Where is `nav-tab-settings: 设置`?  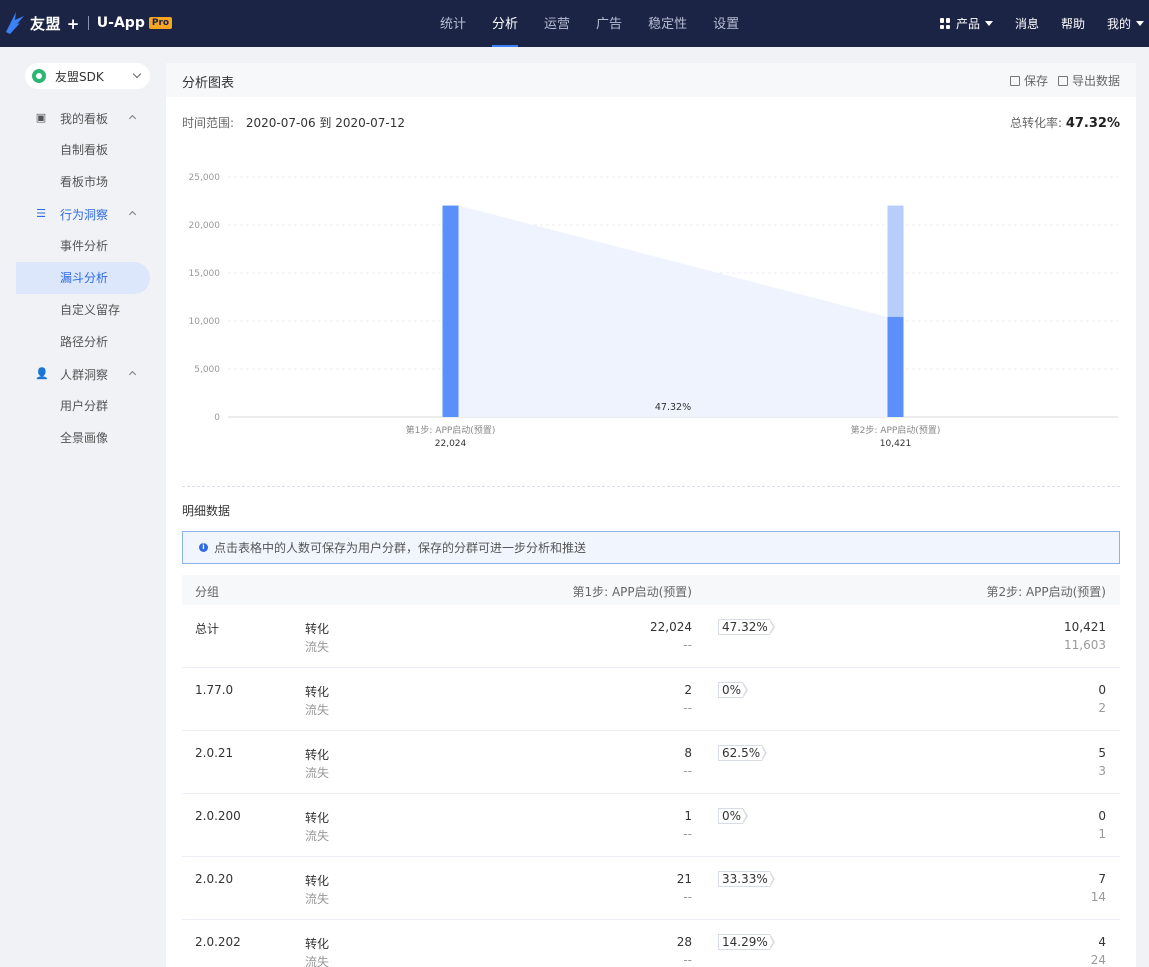
nav-tab-settings: 设置 is located at coordinates (726, 23).